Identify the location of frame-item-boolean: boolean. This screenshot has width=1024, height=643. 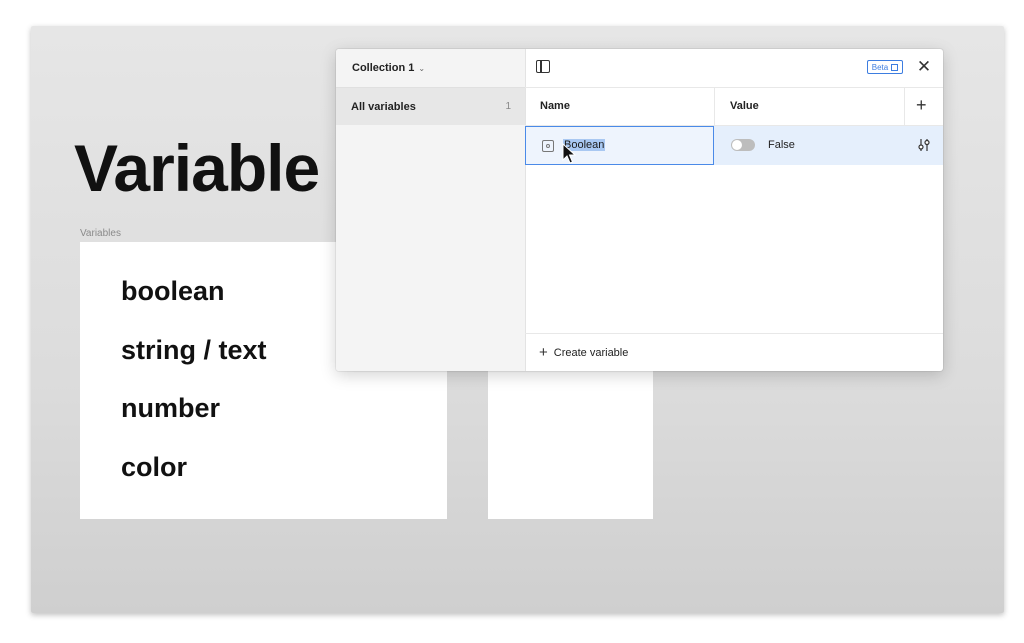
(173, 291).